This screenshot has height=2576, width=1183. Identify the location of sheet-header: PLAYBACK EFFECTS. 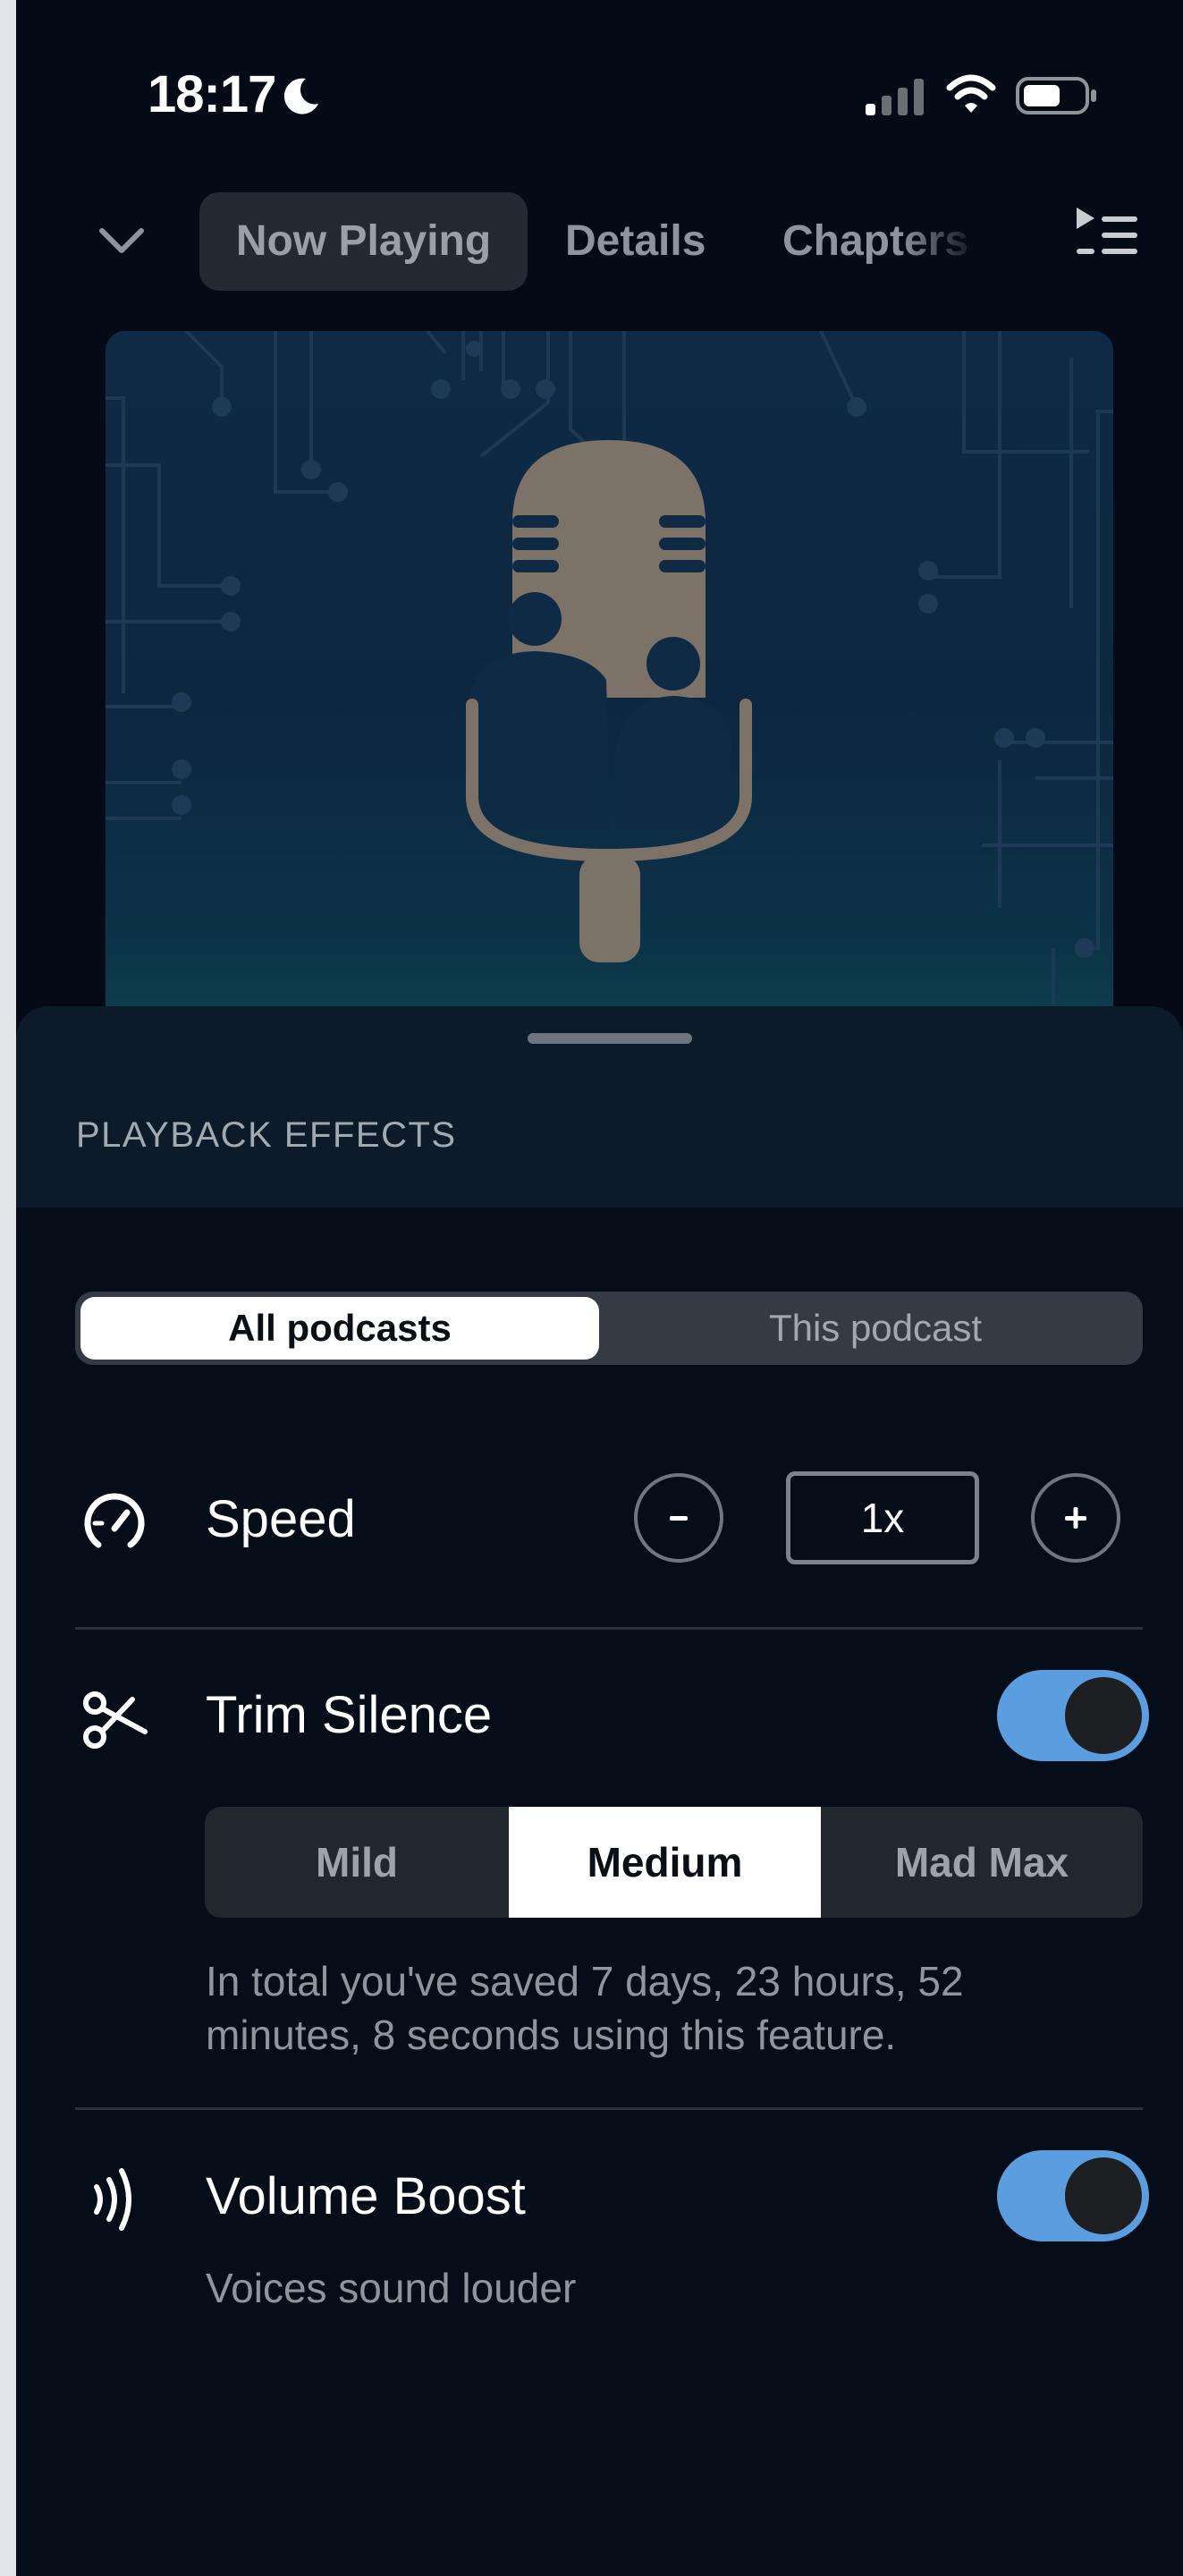
(599, 1107).